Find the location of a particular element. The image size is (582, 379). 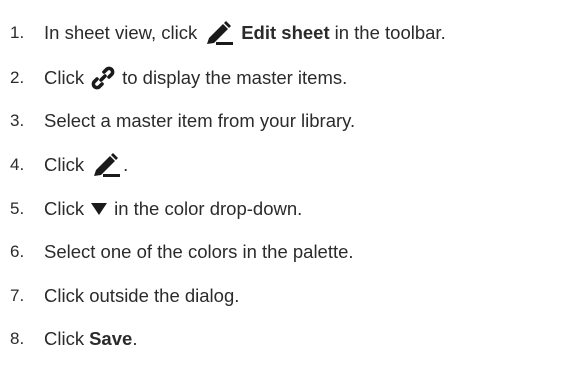

step-5: 5. Click in the color drop-down. is located at coordinates (151, 209).